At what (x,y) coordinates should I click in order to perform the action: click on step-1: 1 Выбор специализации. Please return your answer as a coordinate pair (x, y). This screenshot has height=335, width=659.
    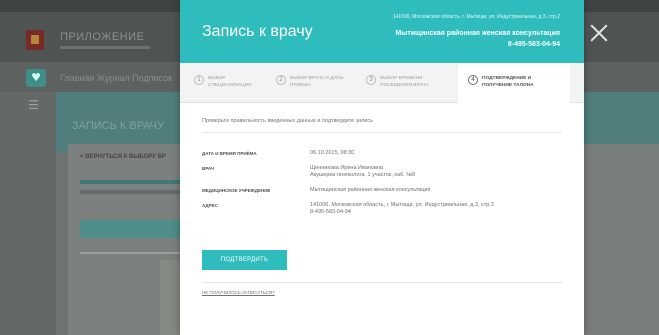
    Looking at the image, I should click on (235, 83).